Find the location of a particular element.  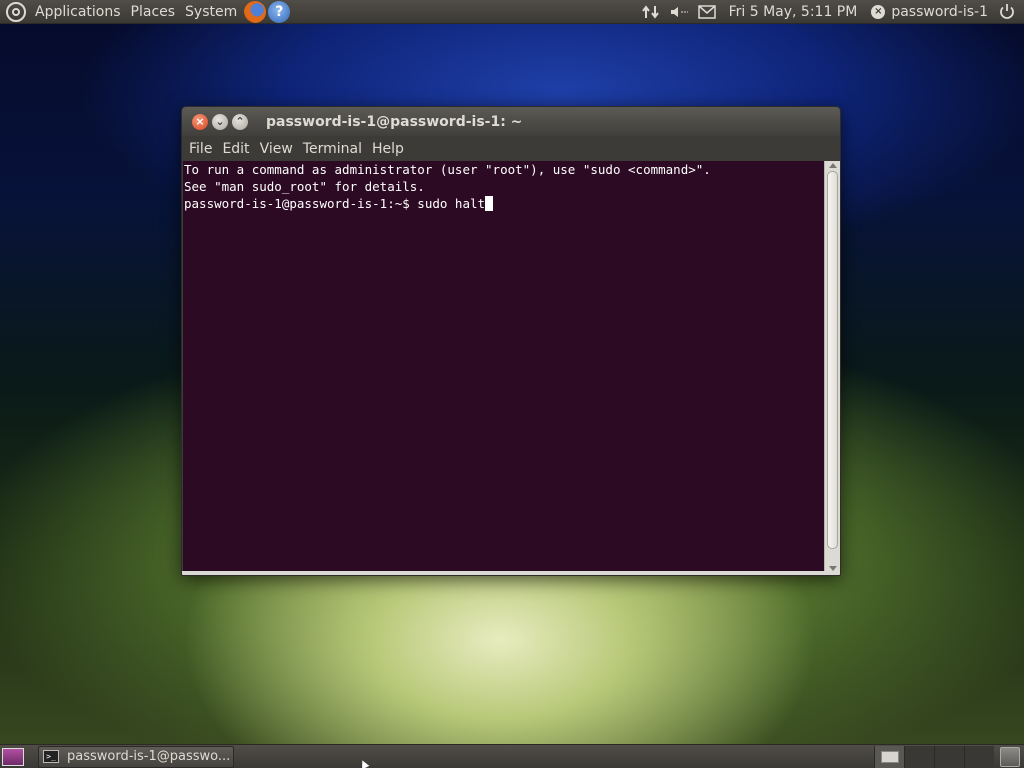

terminal-prompt-line: password-is-1@password-is-1:~$ sudo halt is located at coordinates (504, 203).